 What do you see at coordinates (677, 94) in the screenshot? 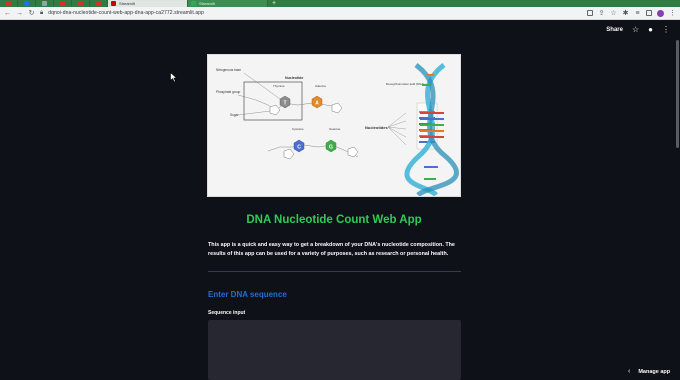
I see `page-scrollbar` at bounding box center [677, 94].